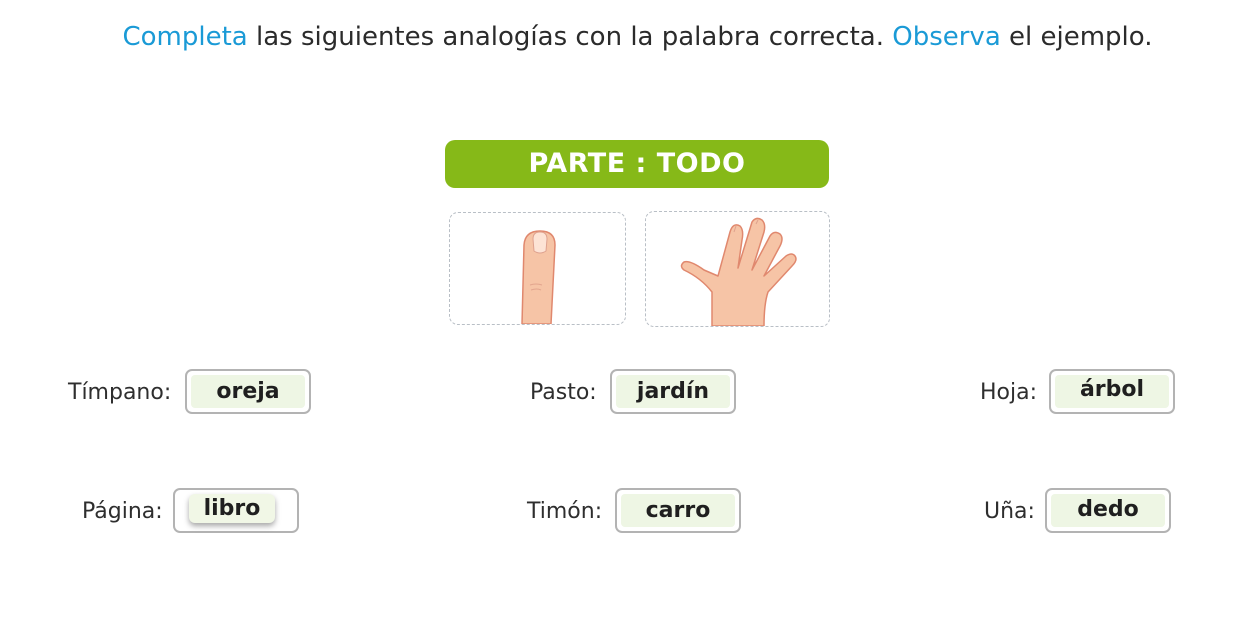 This screenshot has height=617, width=1245. What do you see at coordinates (1009, 392) in the screenshot?
I see `analogy-prompt-hoja: Hoja:` at bounding box center [1009, 392].